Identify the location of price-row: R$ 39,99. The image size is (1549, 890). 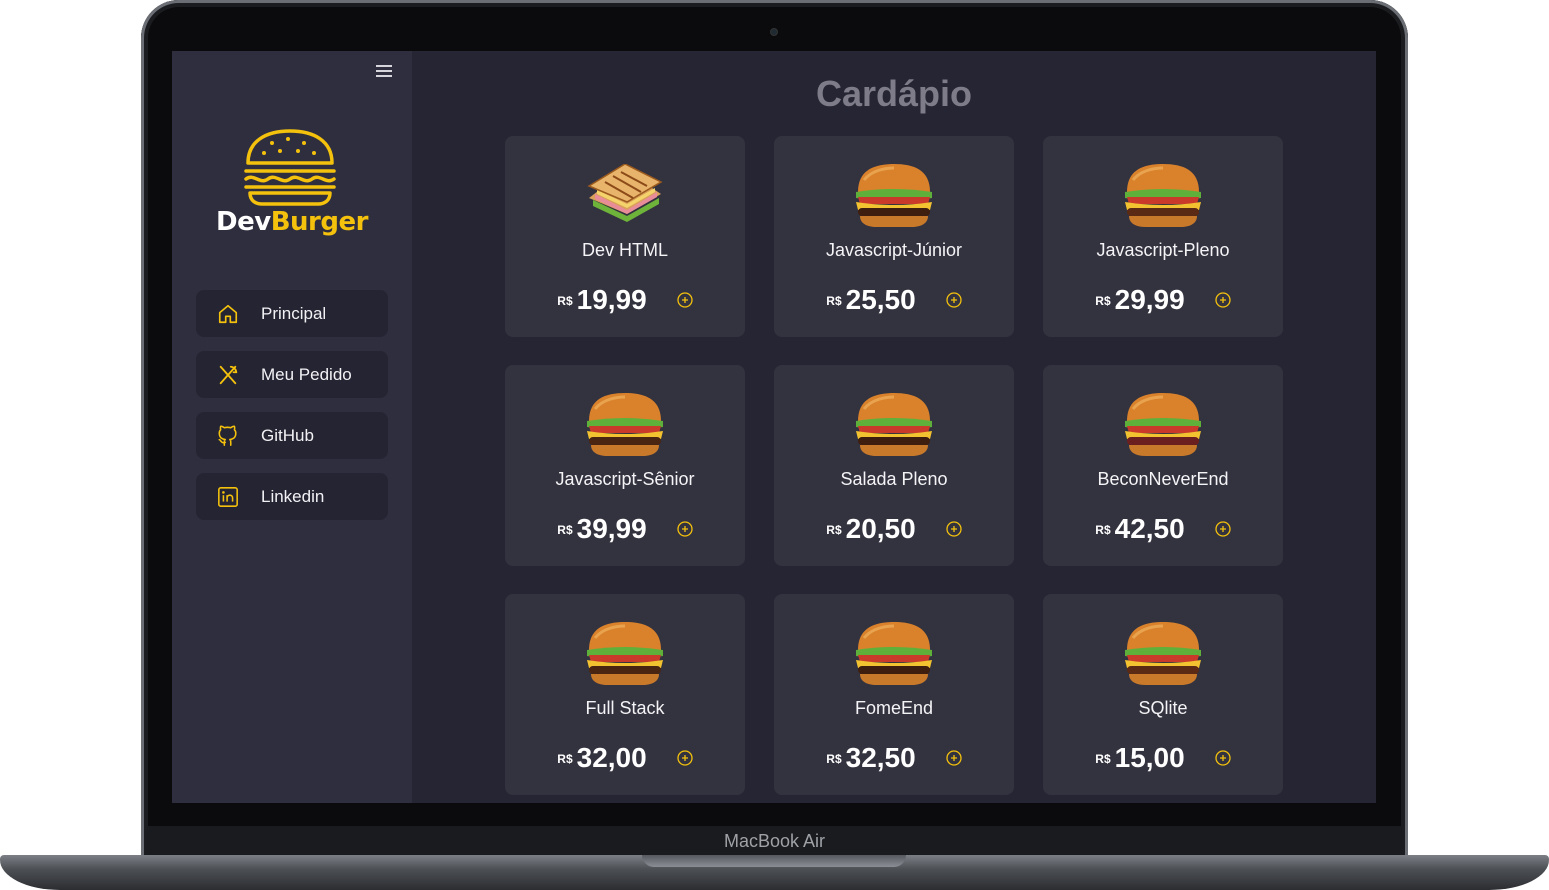
(625, 529).